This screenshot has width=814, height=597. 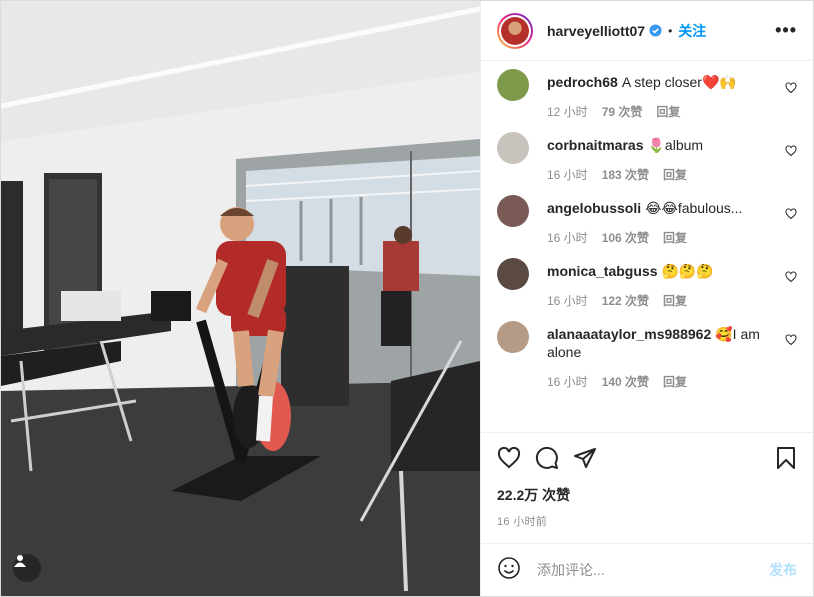 What do you see at coordinates (515, 30) in the screenshot?
I see `author-avatar` at bounding box center [515, 30].